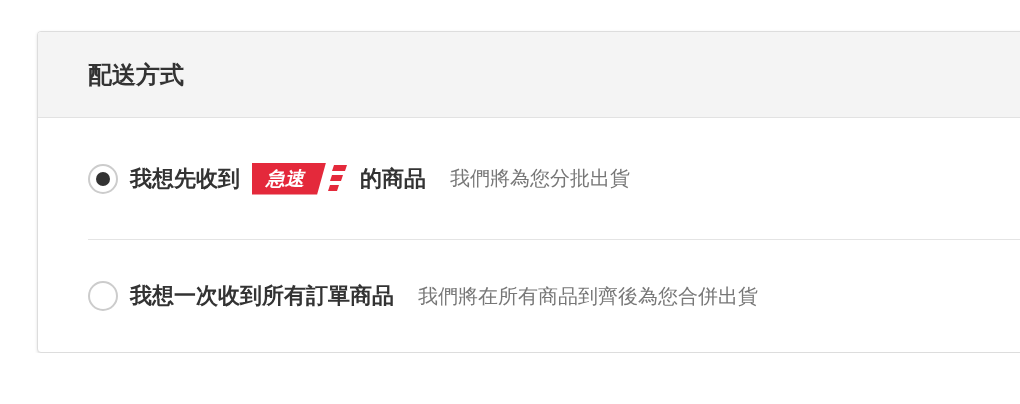  Describe the element at coordinates (262, 296) in the screenshot. I see `option-label: 我想一次收到所有訂單商品` at that location.